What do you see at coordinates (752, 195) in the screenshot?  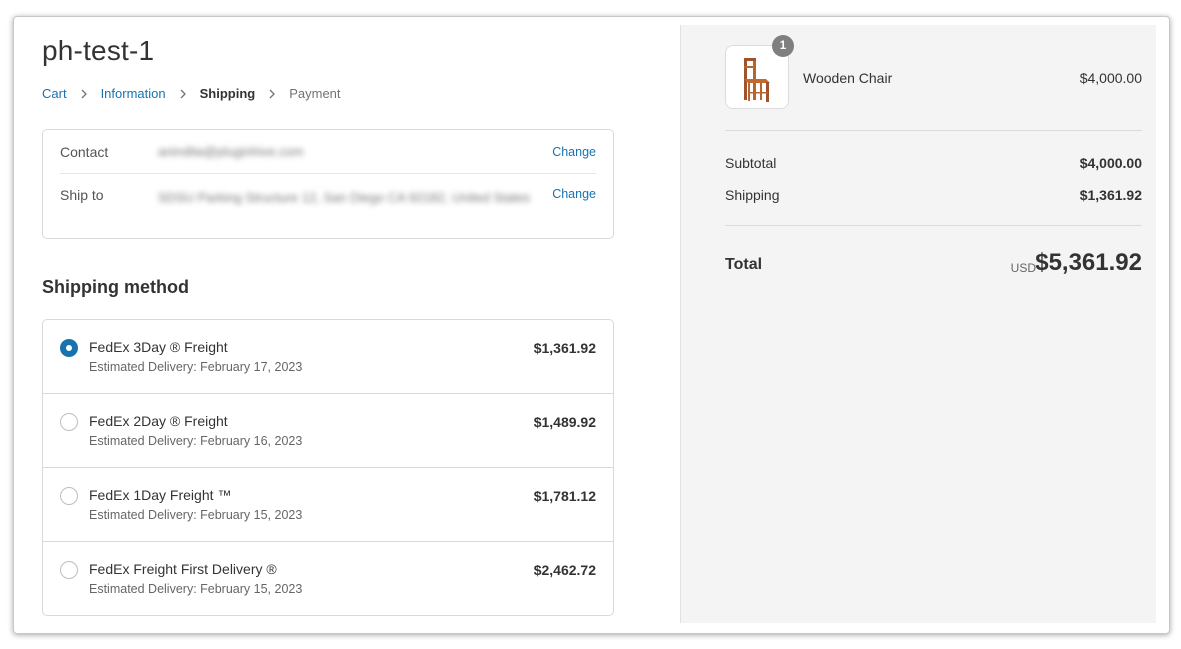 I see `shipping-label: Shipping` at bounding box center [752, 195].